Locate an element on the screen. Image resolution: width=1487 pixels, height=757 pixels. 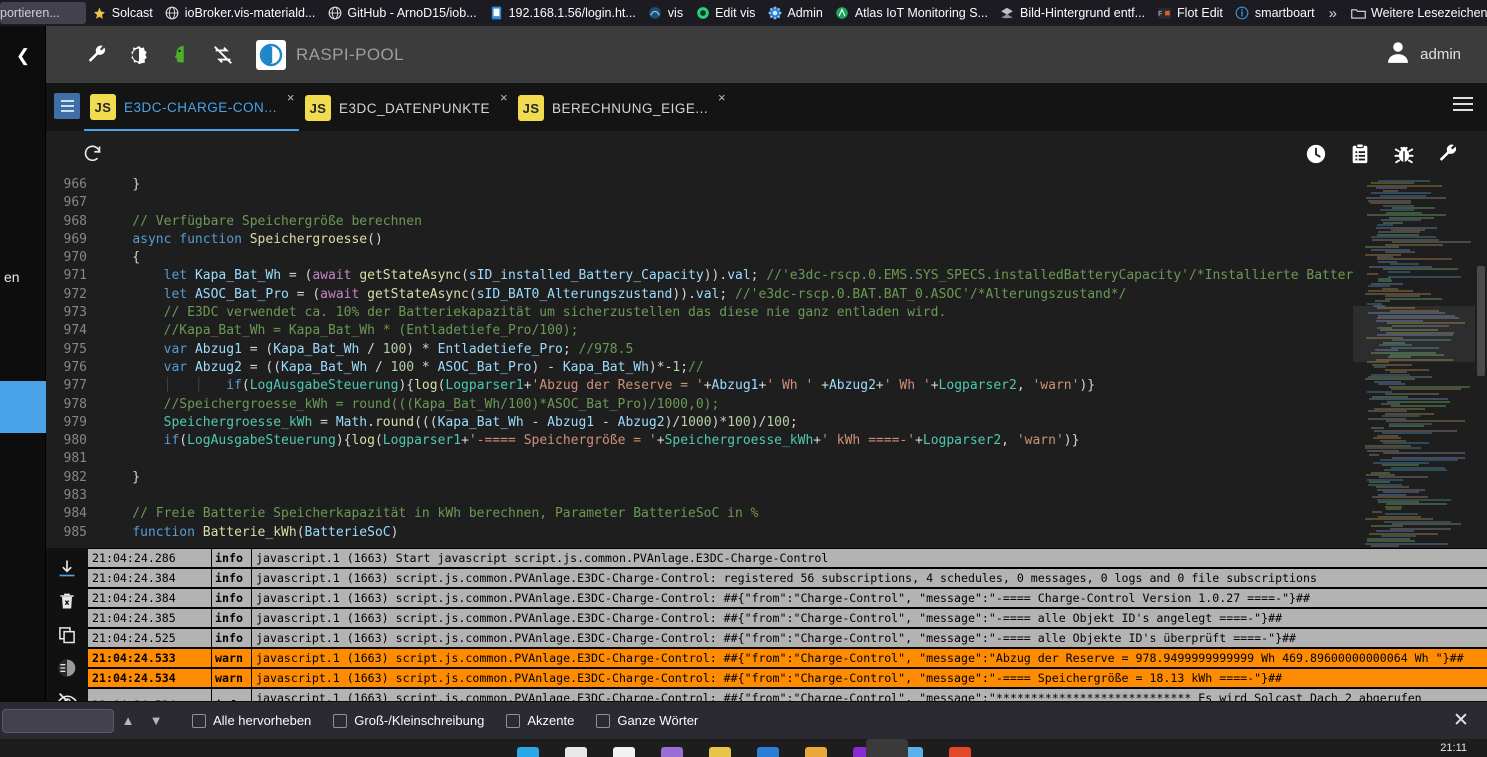
find-option-match-diacritics: Akzente is located at coordinates (540, 720).